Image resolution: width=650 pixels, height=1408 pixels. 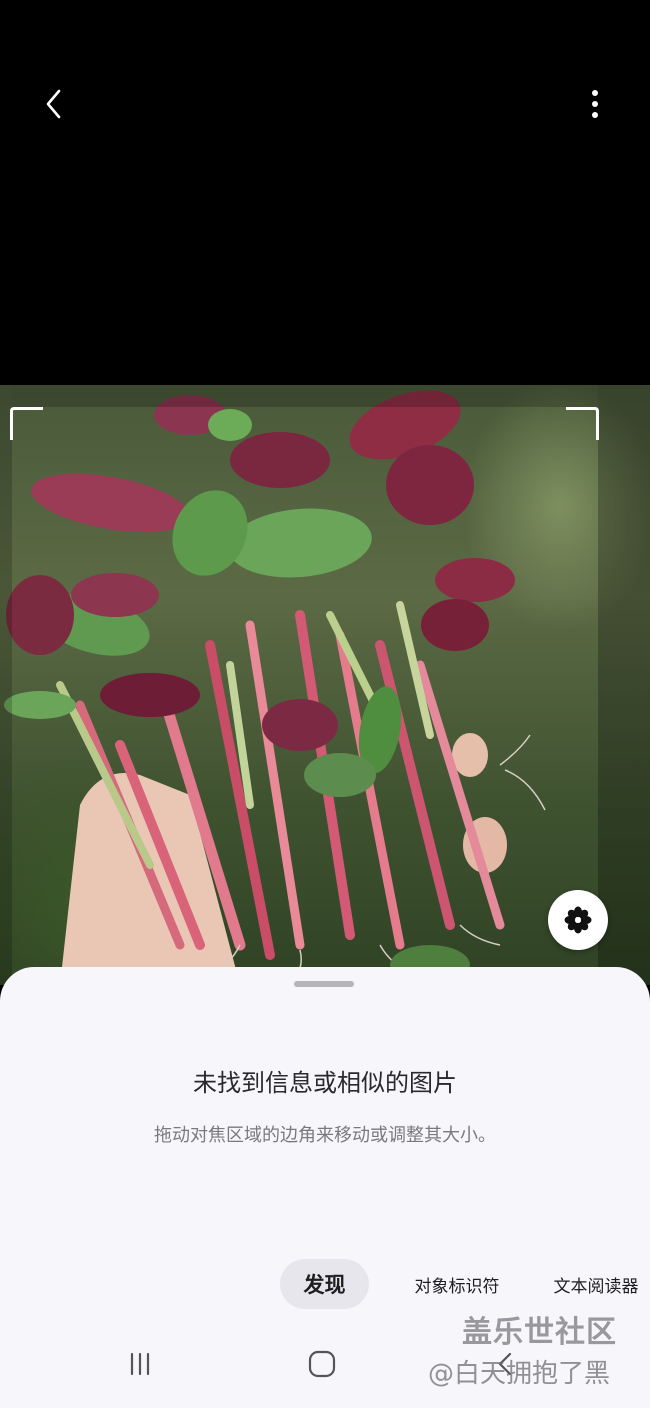 I want to click on more-options-button, so click(x=595, y=104).